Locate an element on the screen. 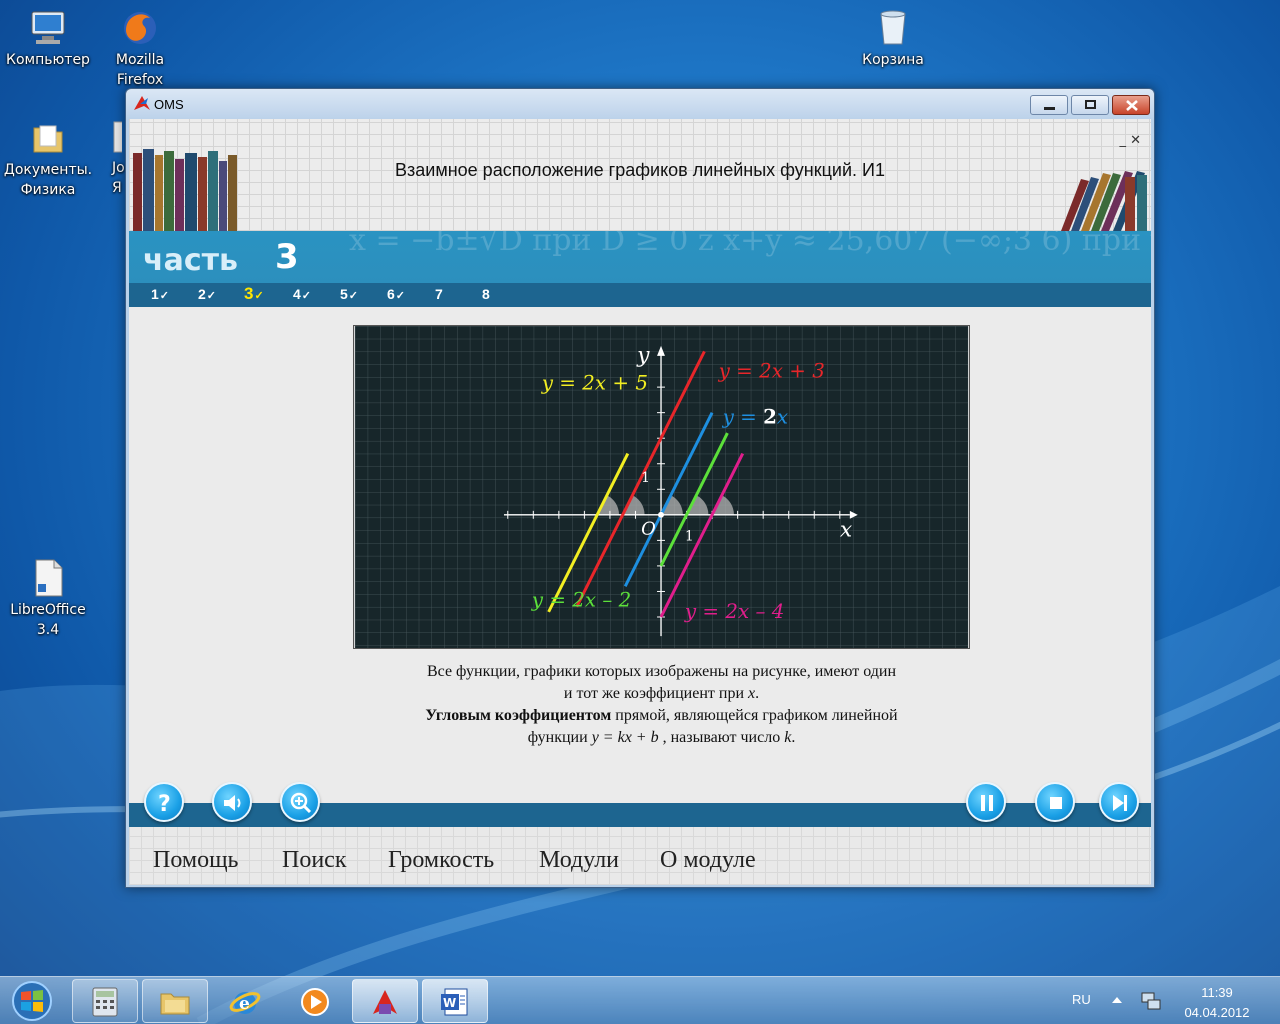 The height and width of the screenshot is (1024, 1280). minimize-button is located at coordinates (1049, 105).